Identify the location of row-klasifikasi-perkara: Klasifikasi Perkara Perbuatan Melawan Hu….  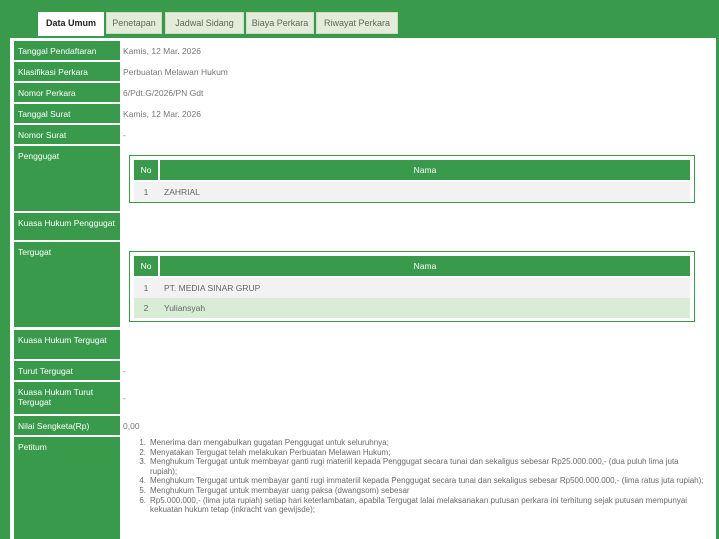
(363, 72).